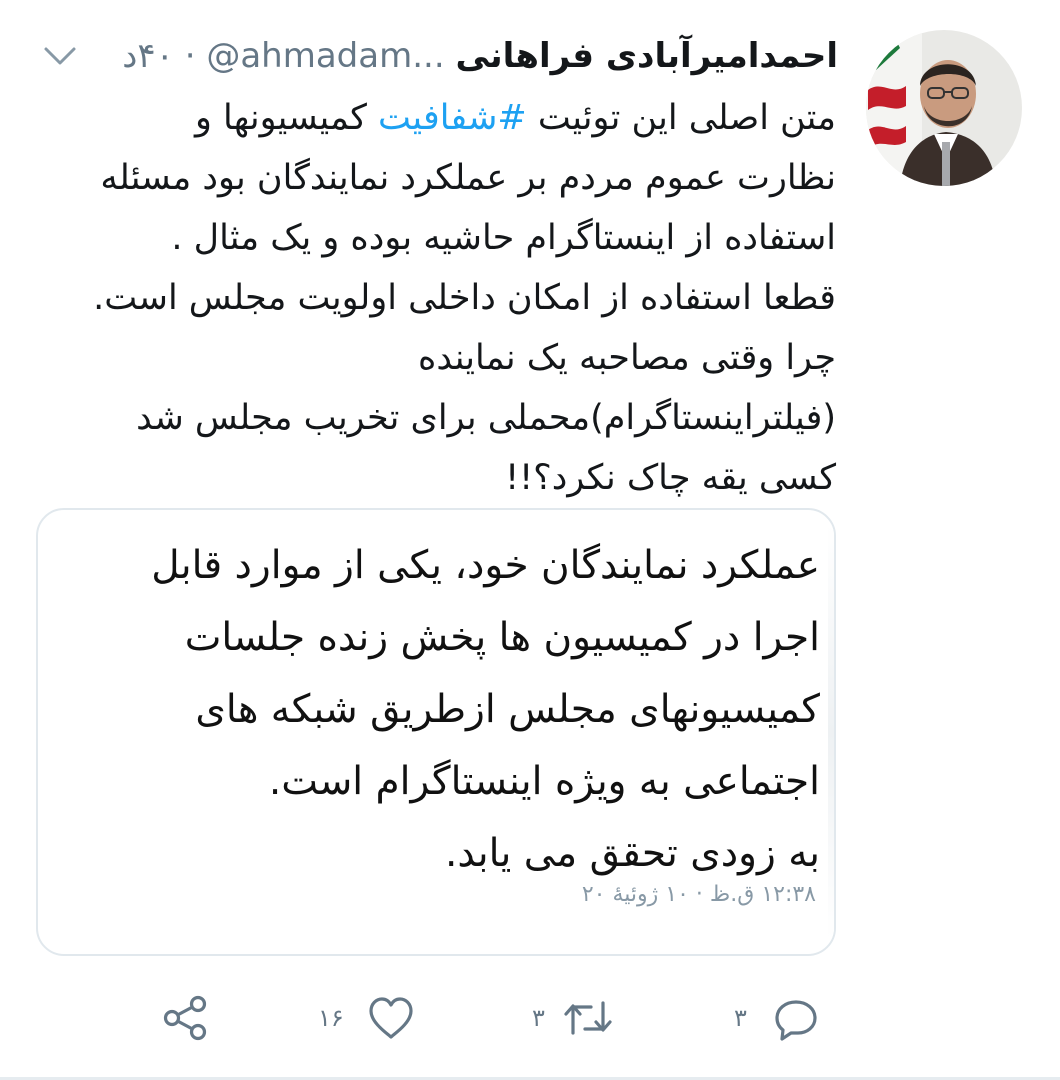 This screenshot has height=1080, width=1060. What do you see at coordinates (796, 1020) in the screenshot?
I see `reply-icon` at bounding box center [796, 1020].